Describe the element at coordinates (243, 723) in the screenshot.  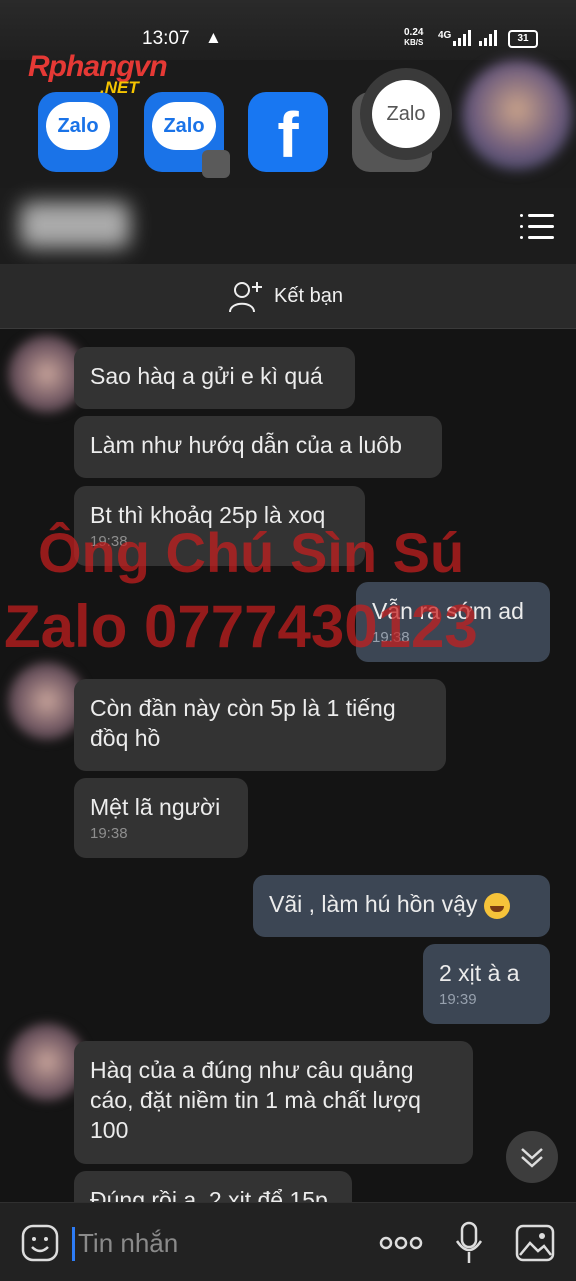
I see `message-text: Còn đần này còn 5p là 1 tiếng đồq hồ` at that location.